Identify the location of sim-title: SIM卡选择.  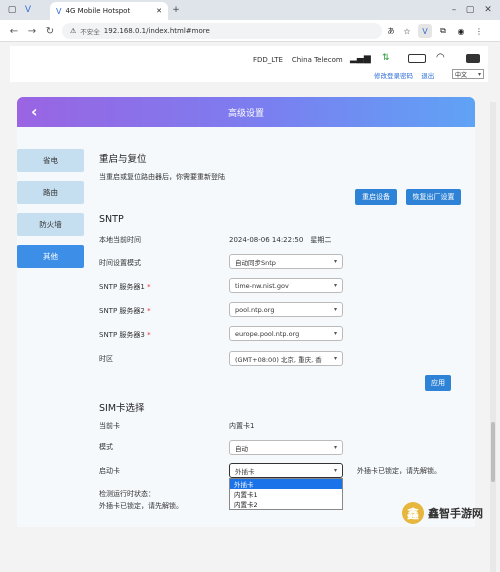
(122, 408).